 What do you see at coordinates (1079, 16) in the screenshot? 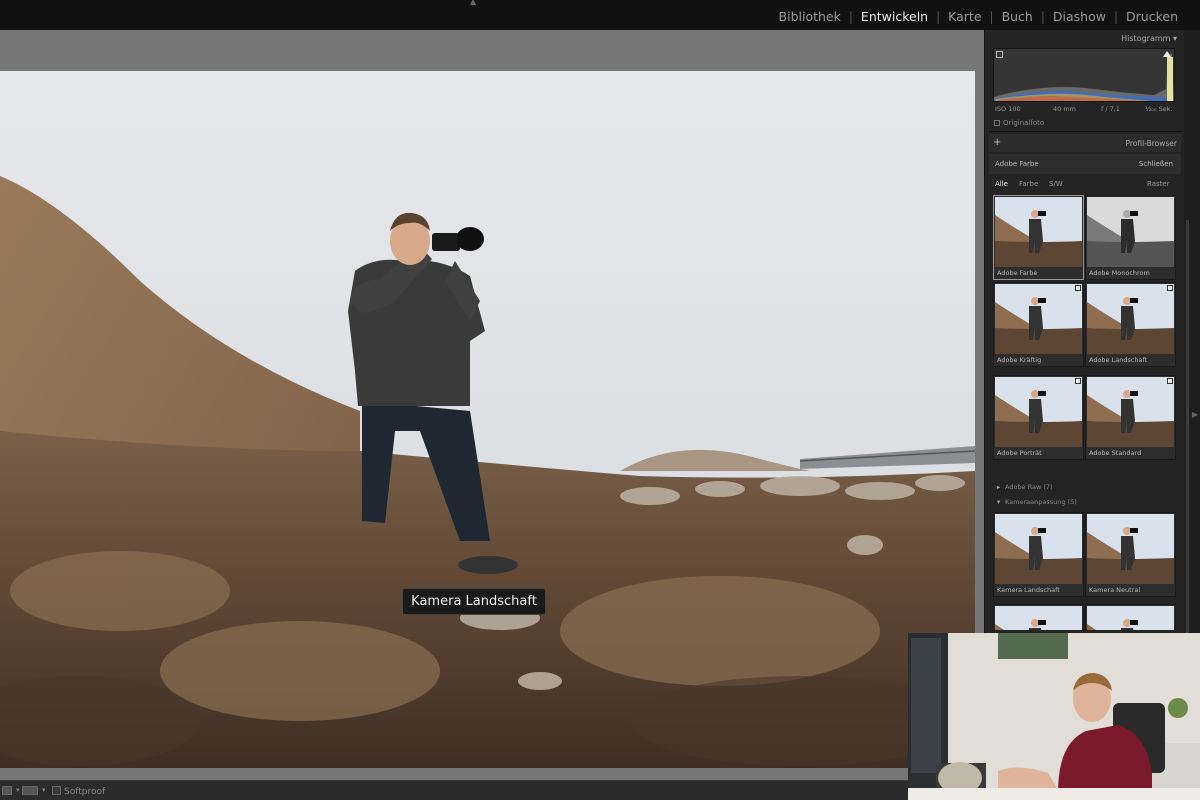
I see `module-slideshow: Diashow` at bounding box center [1079, 16].